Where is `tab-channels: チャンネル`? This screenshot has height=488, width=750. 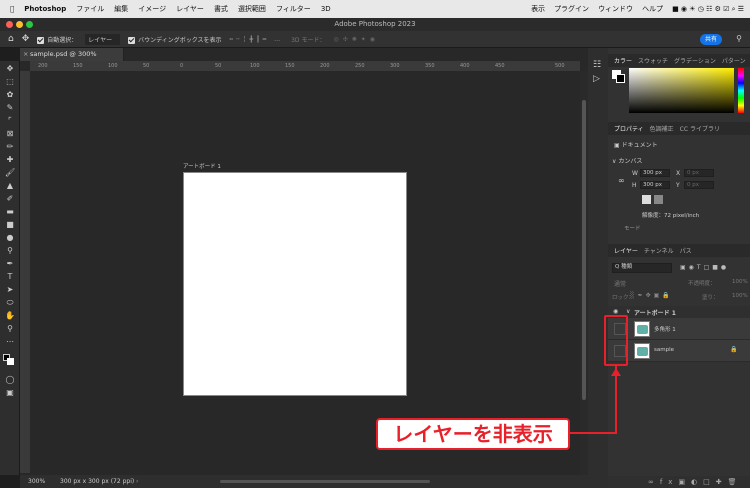 tab-channels: チャンネル is located at coordinates (659, 250).